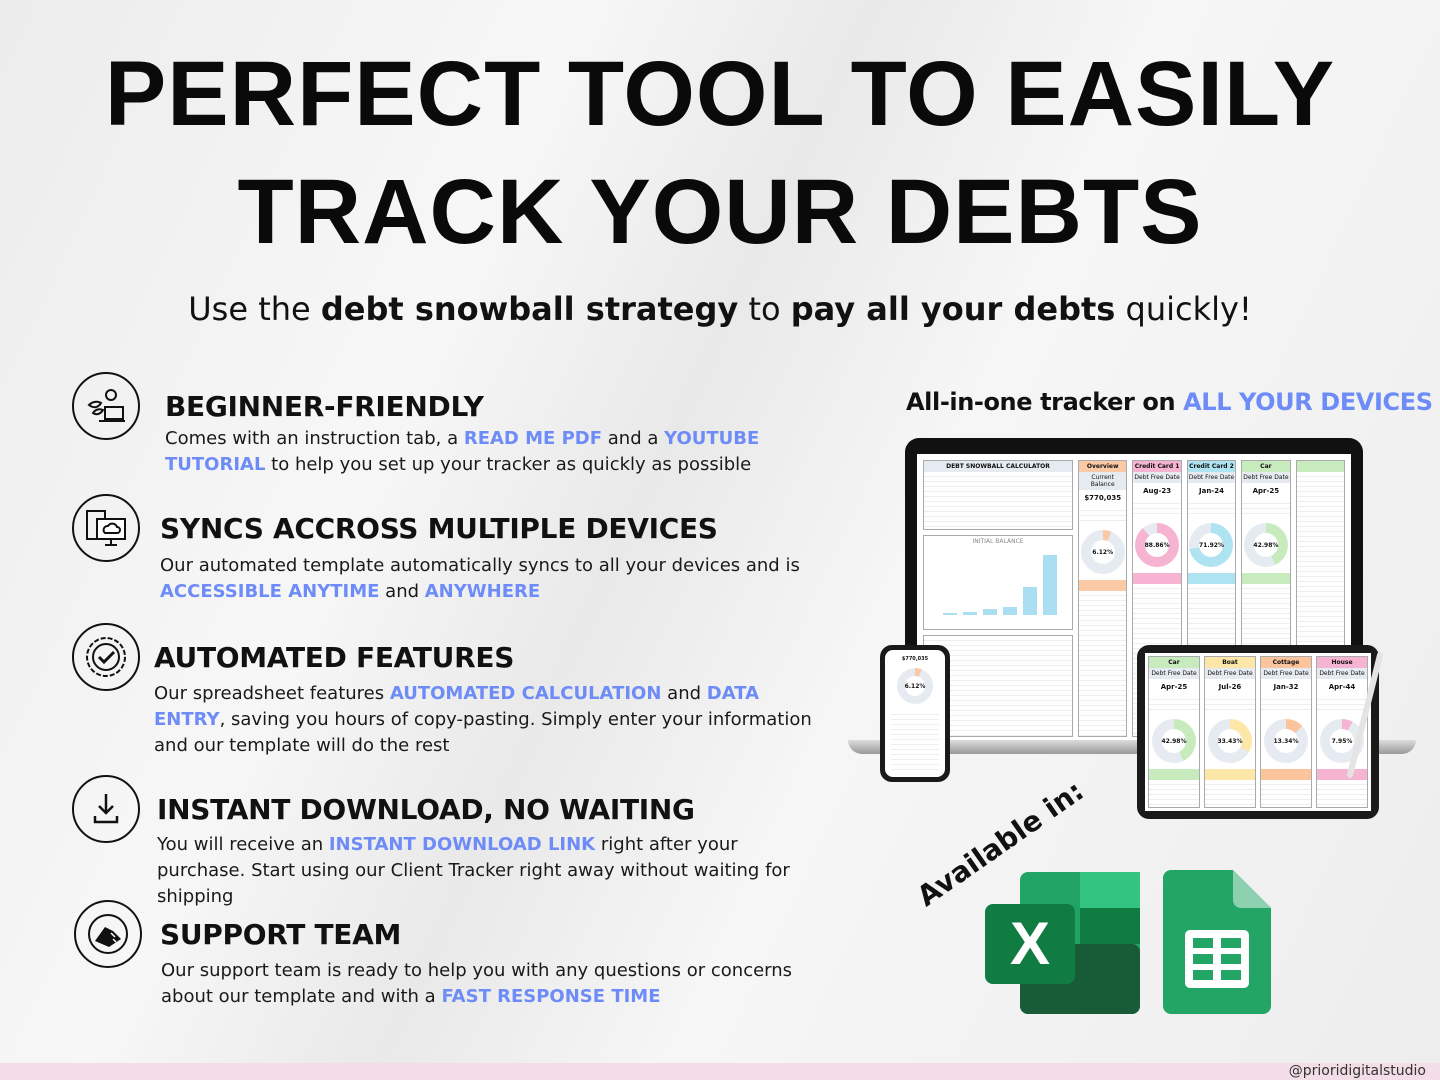  Describe the element at coordinates (334, 657) in the screenshot. I see `feature-title: AUTOMATED FEATURES` at that location.